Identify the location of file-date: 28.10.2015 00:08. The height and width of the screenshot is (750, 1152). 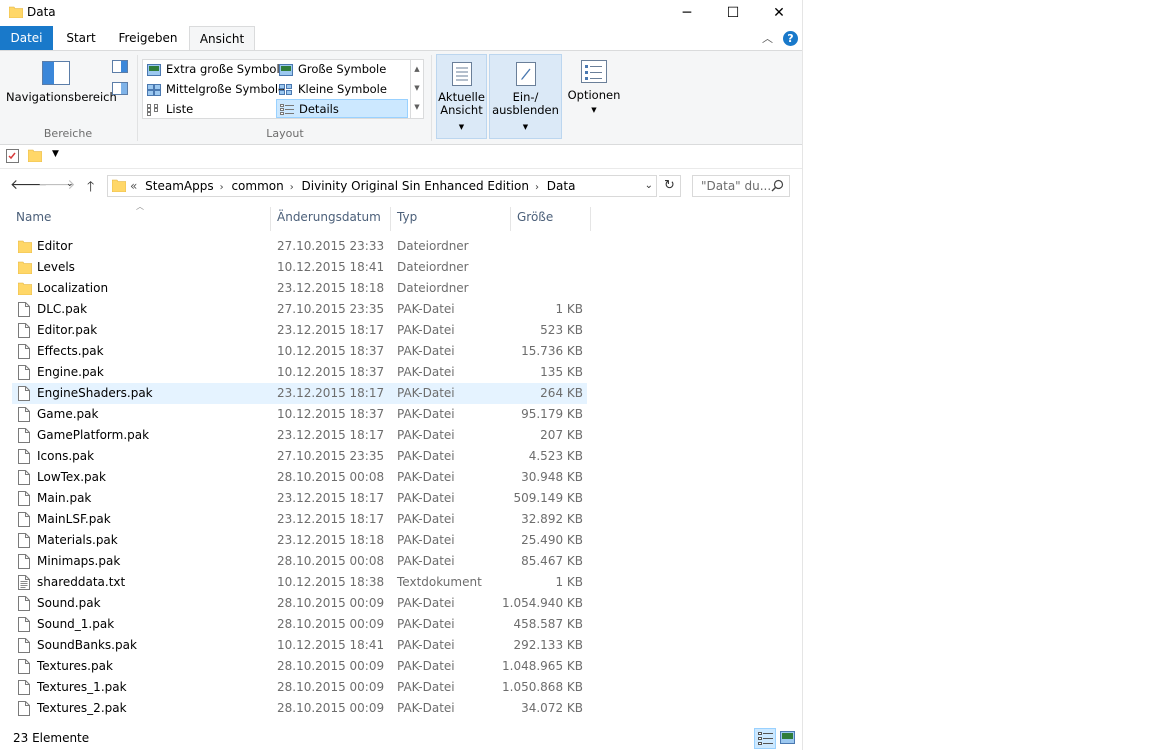
(331, 477).